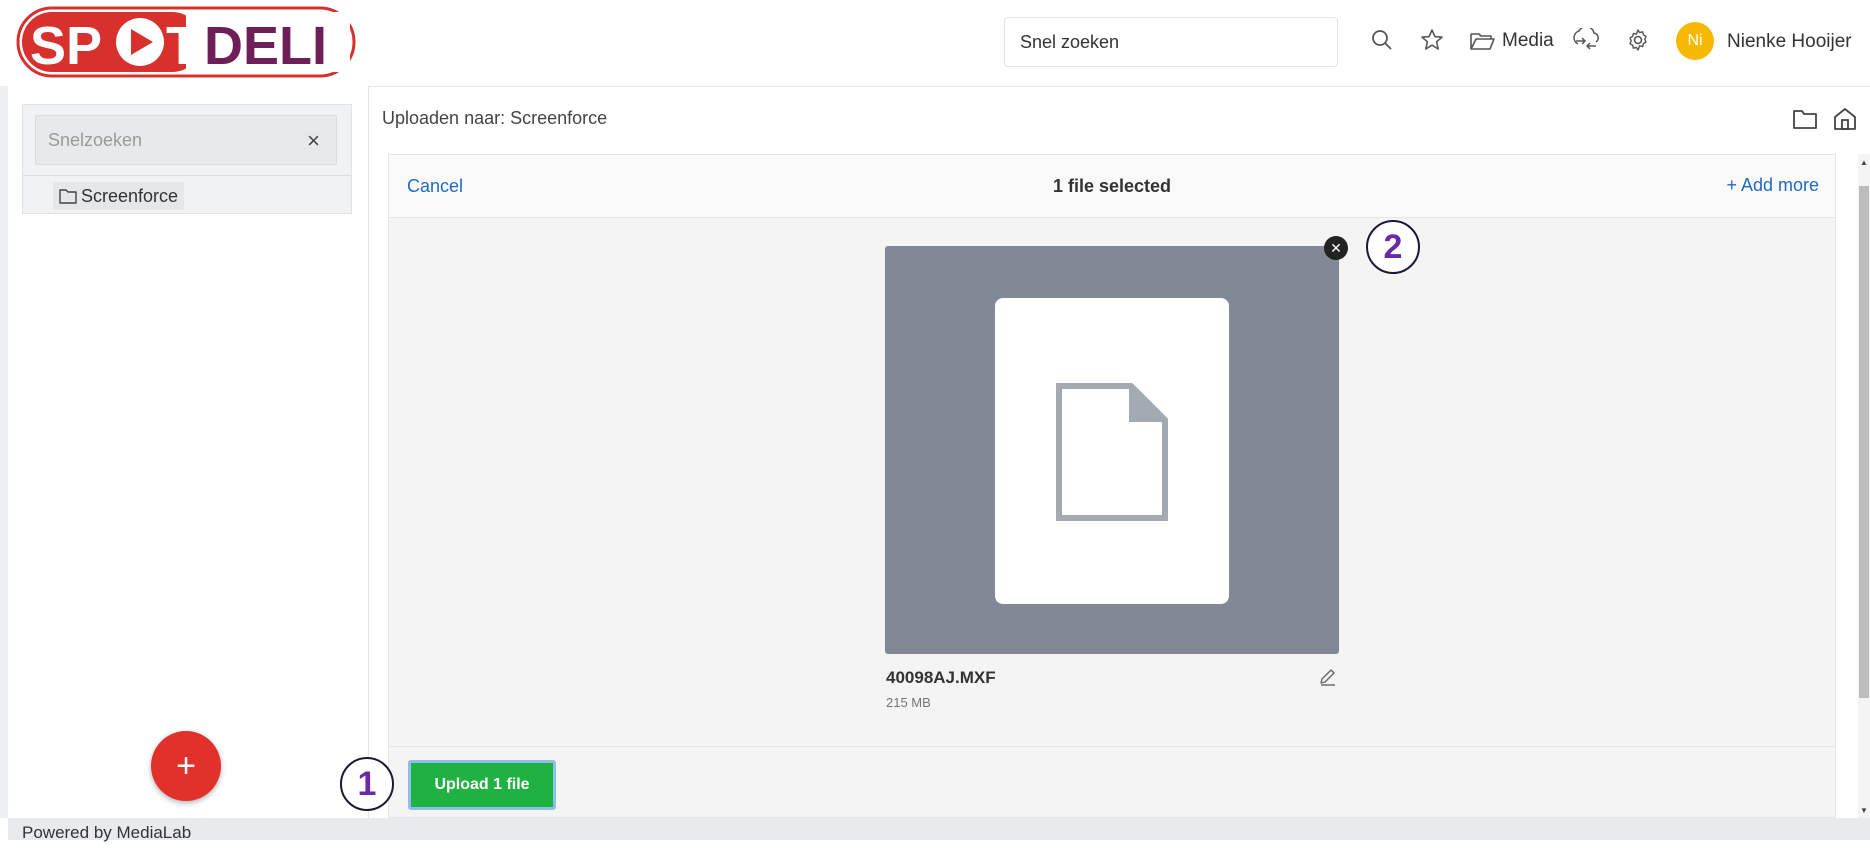 This screenshot has width=1870, height=848. Describe the element at coordinates (187, 175) in the screenshot. I see `tree-divider` at that location.